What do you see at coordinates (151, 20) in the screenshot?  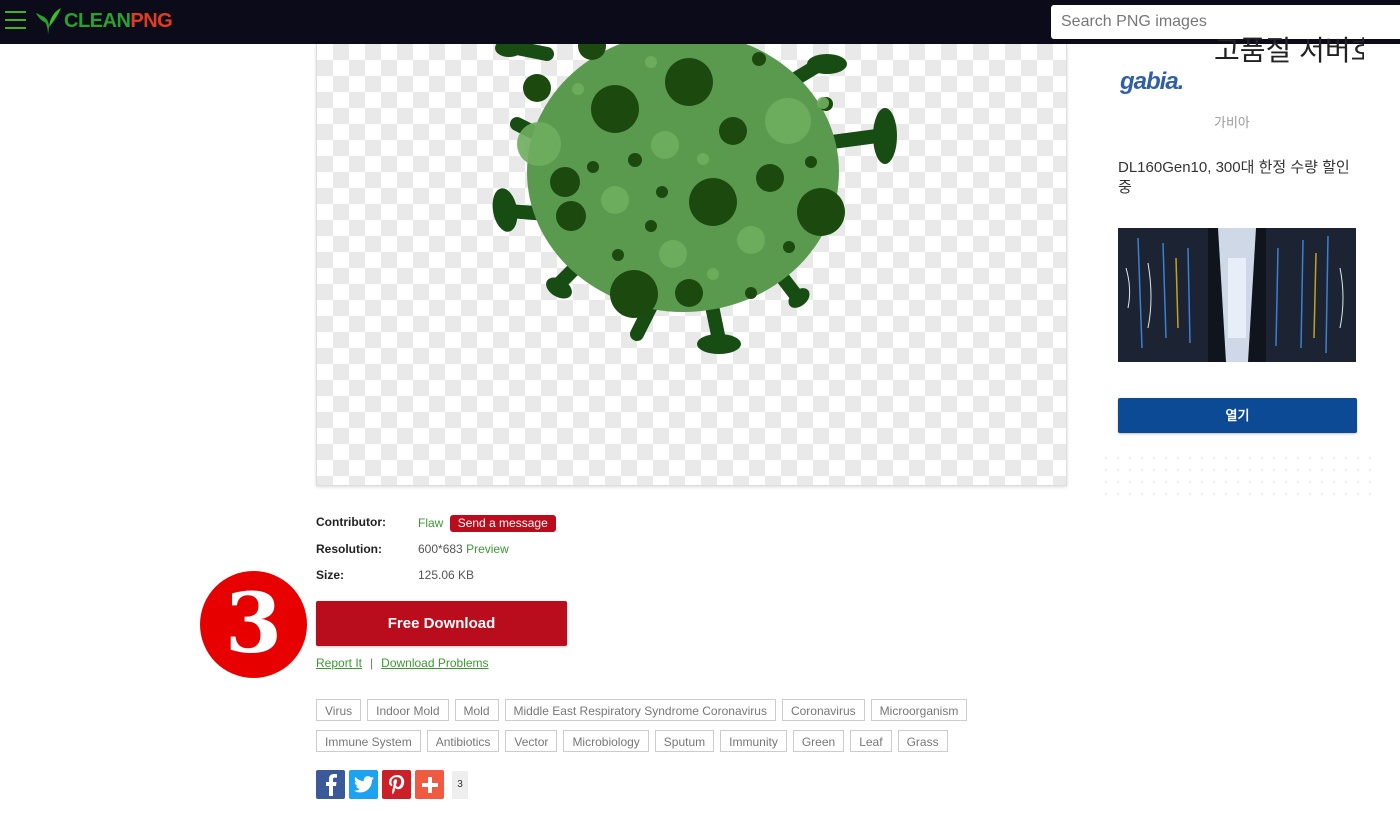 I see `logo-text-png: PNG` at bounding box center [151, 20].